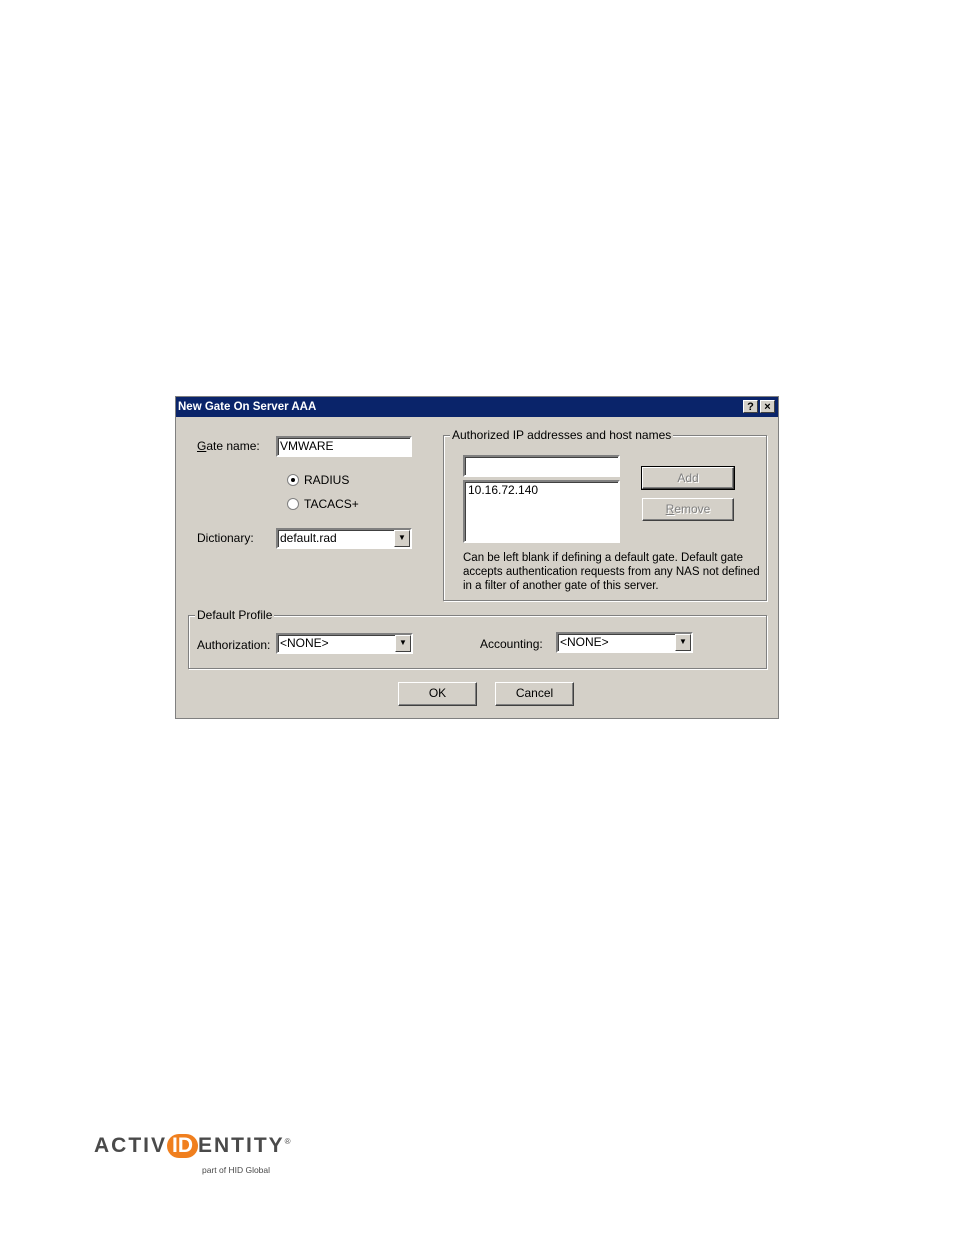 The height and width of the screenshot is (1235, 954). What do you see at coordinates (236, 1170) in the screenshot?
I see `logo-subtitle: part of HID Global` at bounding box center [236, 1170].